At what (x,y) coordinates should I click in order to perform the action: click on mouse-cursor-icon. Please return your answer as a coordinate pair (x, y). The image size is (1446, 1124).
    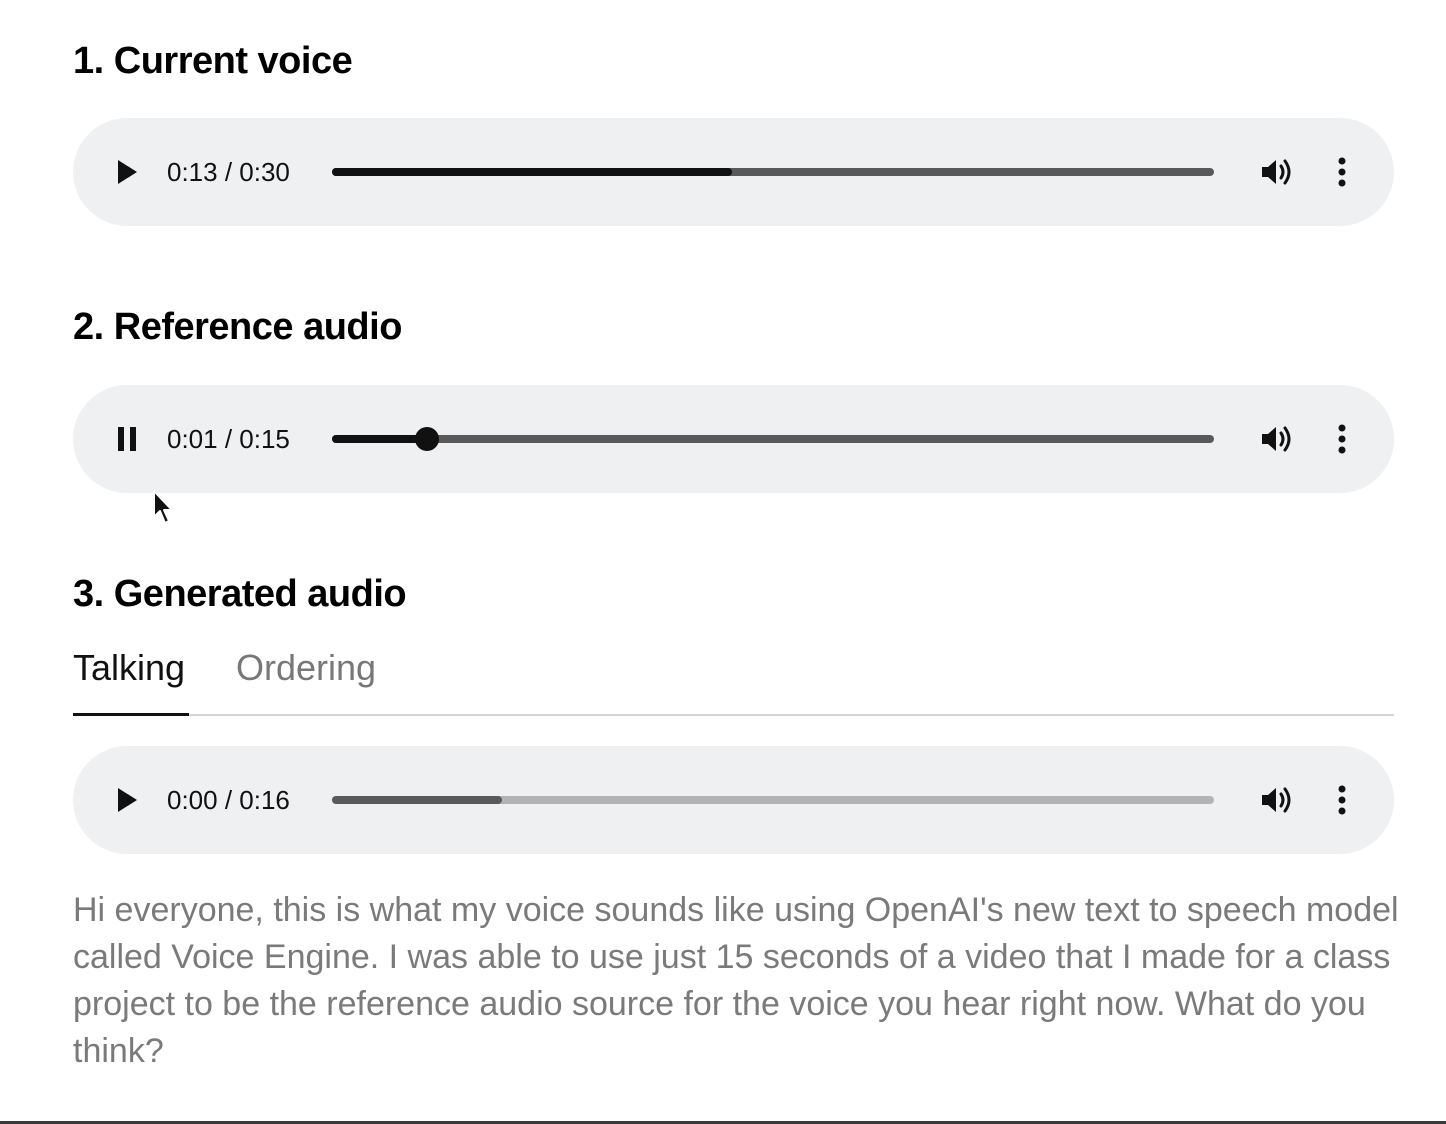
    Looking at the image, I should click on (163, 507).